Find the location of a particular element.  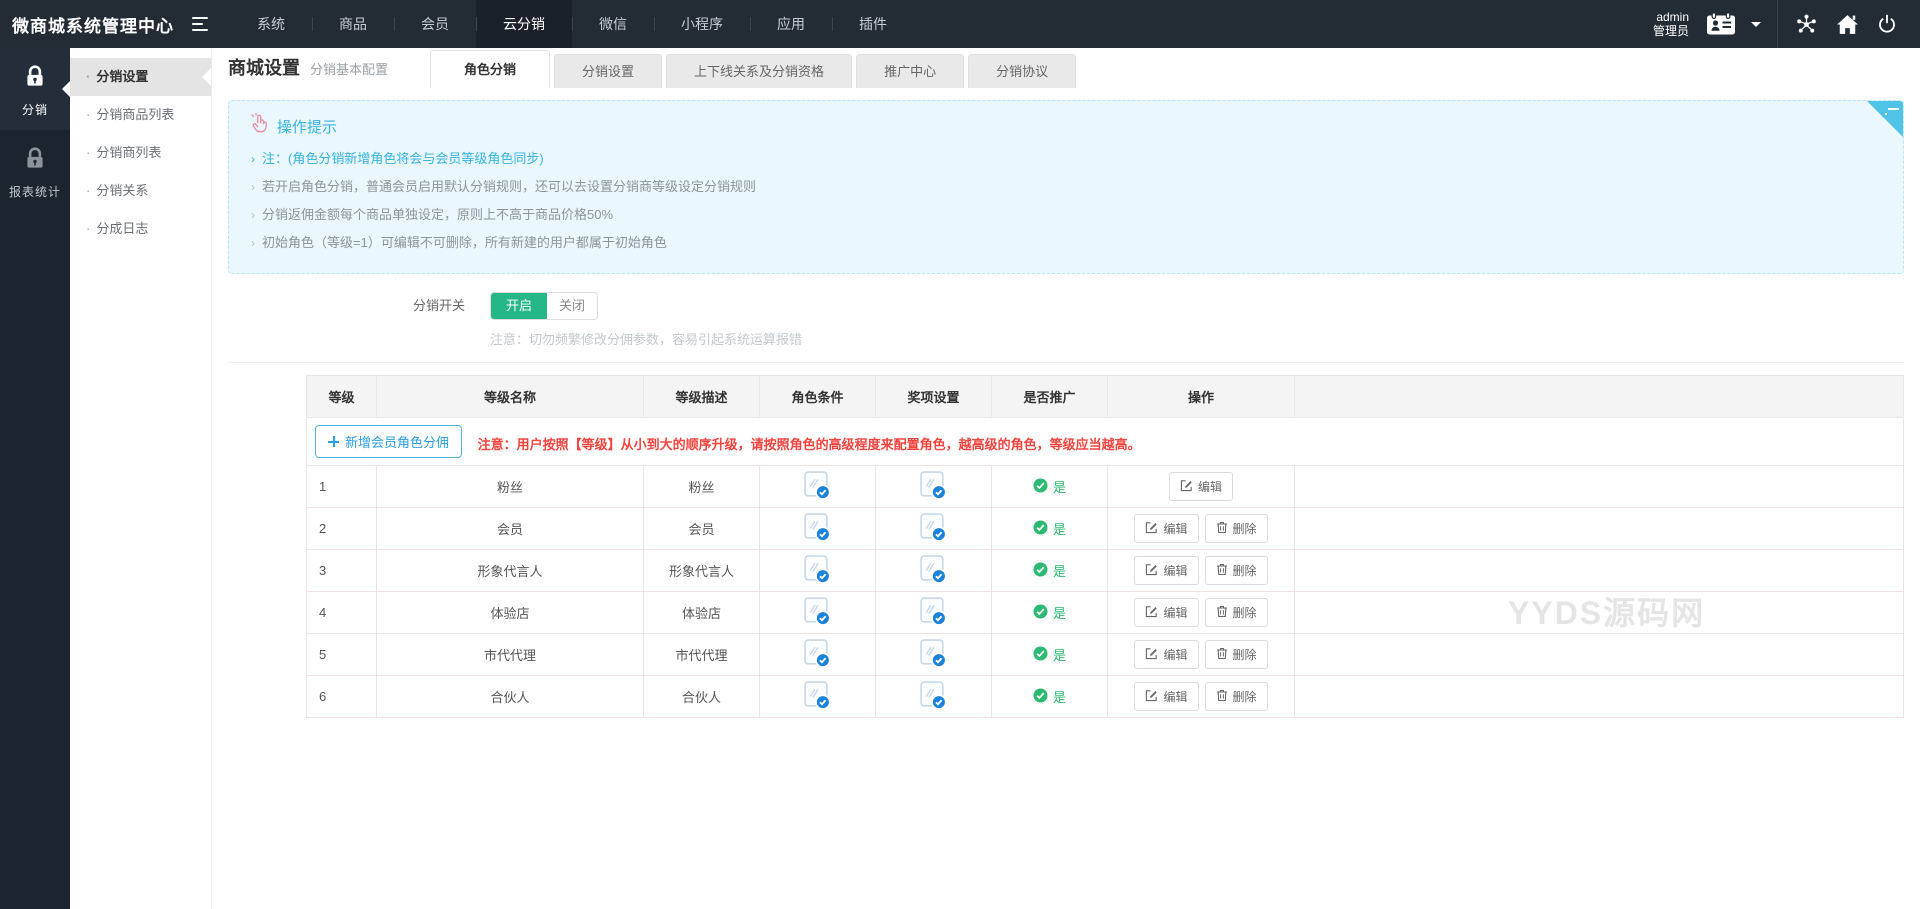

tab: 角色分销 is located at coordinates (490, 69).